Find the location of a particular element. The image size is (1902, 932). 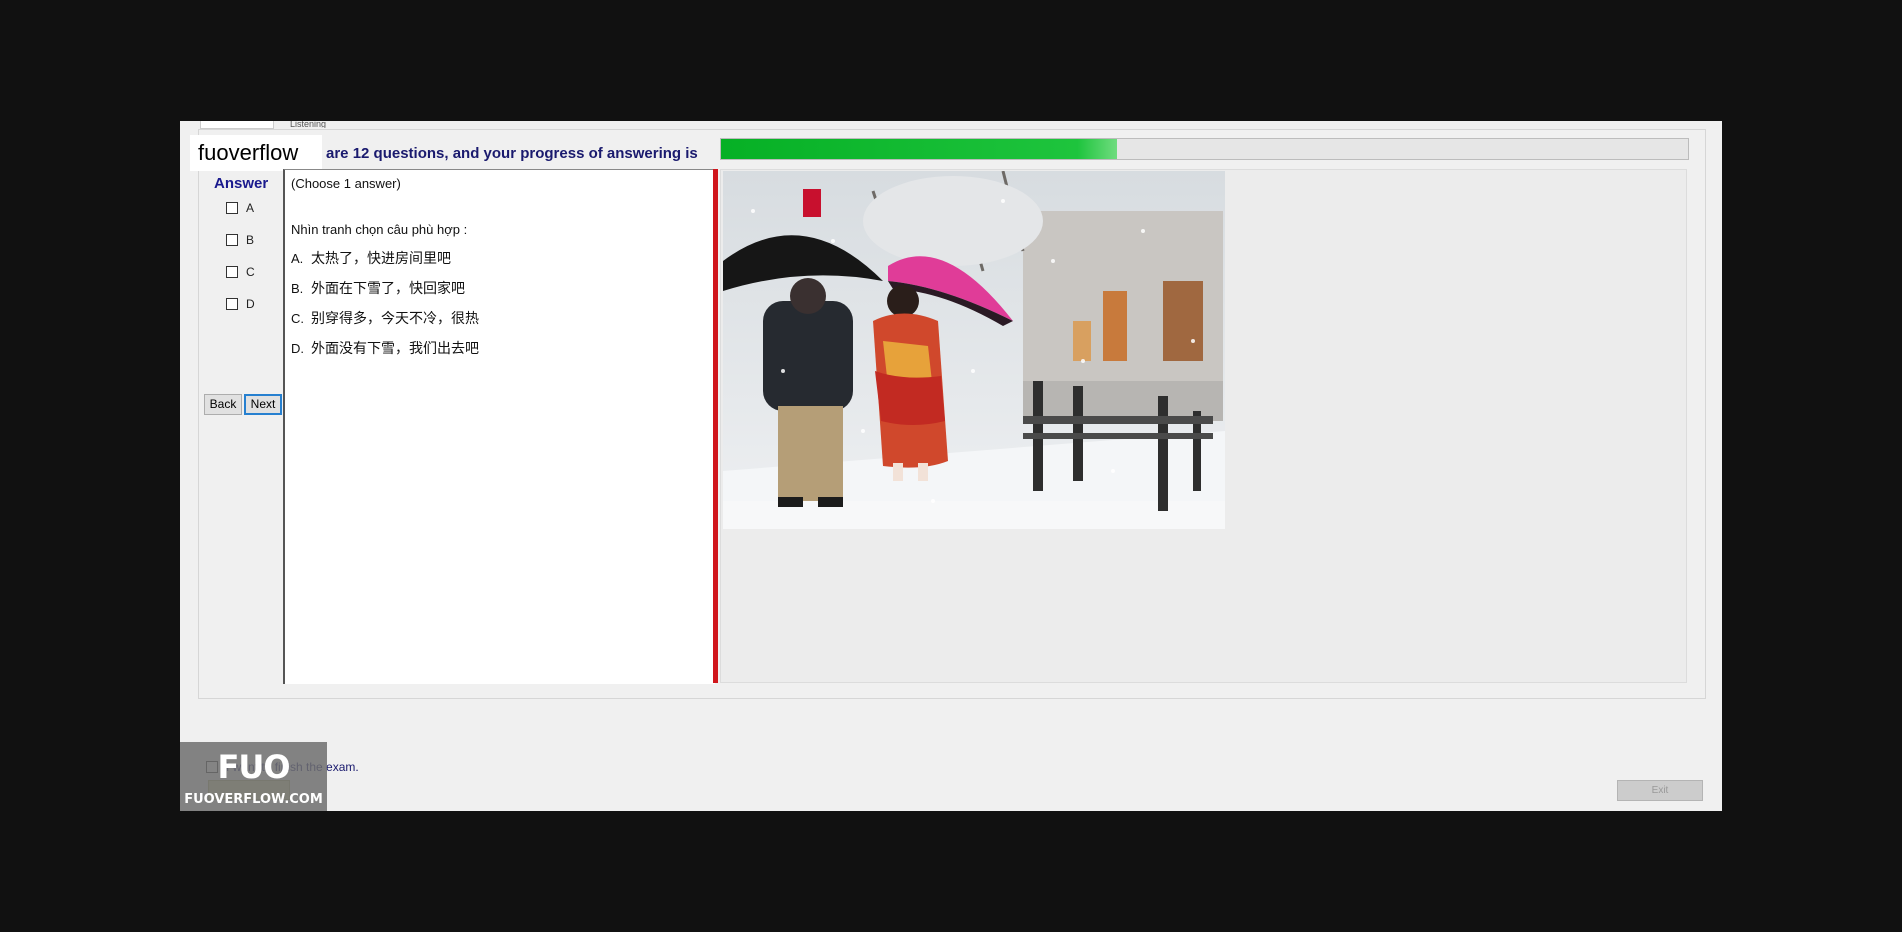

choice-d: D. 外面没有下雪，我们出去吧 is located at coordinates (385, 348).